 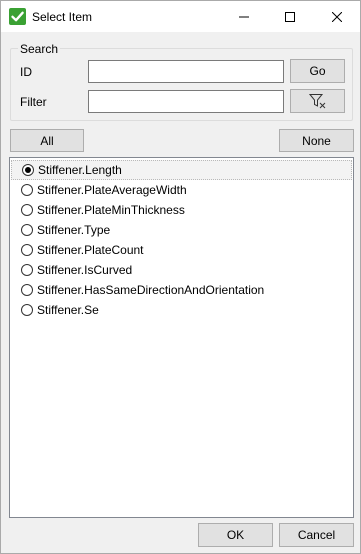 What do you see at coordinates (181, 170) in the screenshot?
I see `list-item: Stiffener.Length` at bounding box center [181, 170].